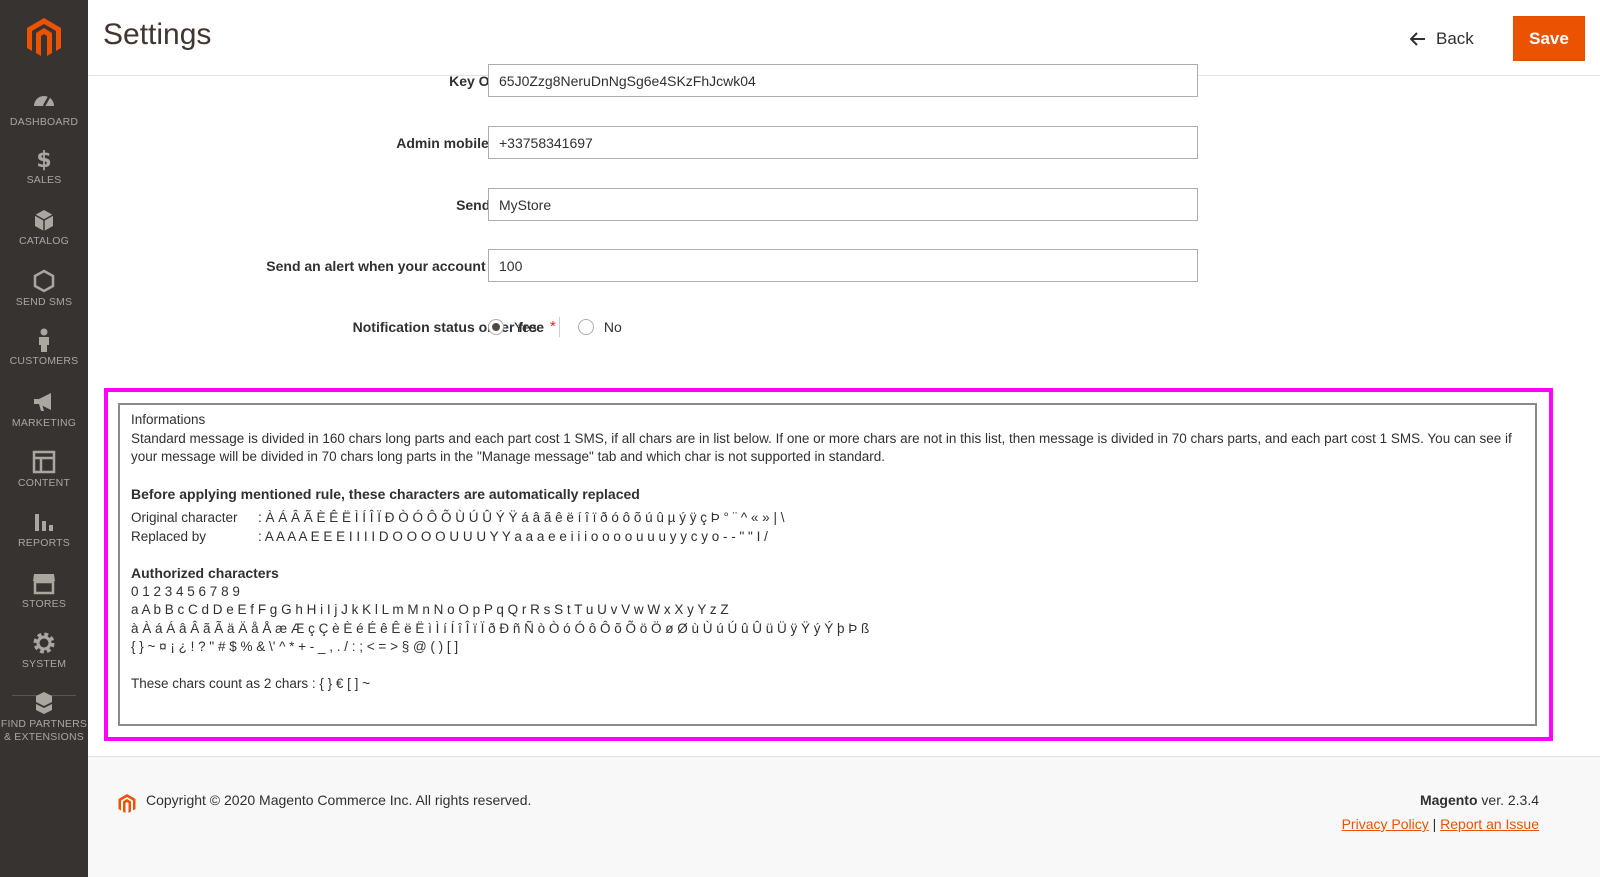  I want to click on radio-divider, so click(559, 327).